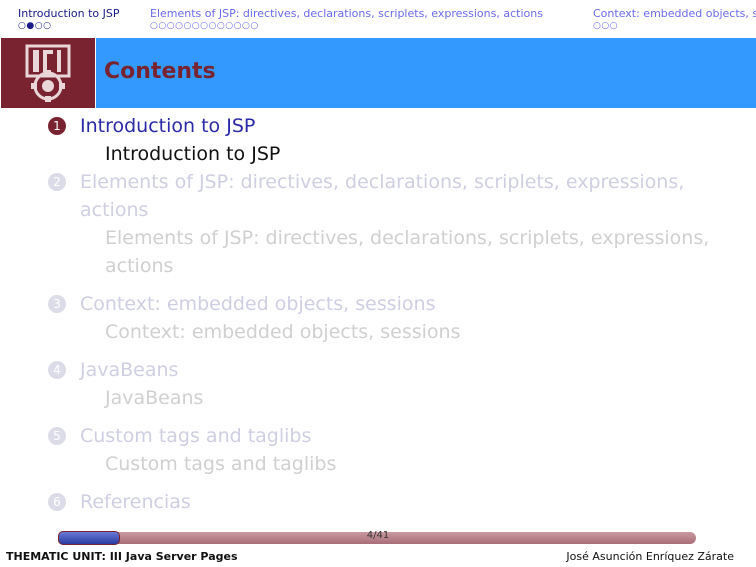 This screenshot has height=567, width=756. I want to click on toc-subsection-4-1: JavaBeans, so click(388, 398).